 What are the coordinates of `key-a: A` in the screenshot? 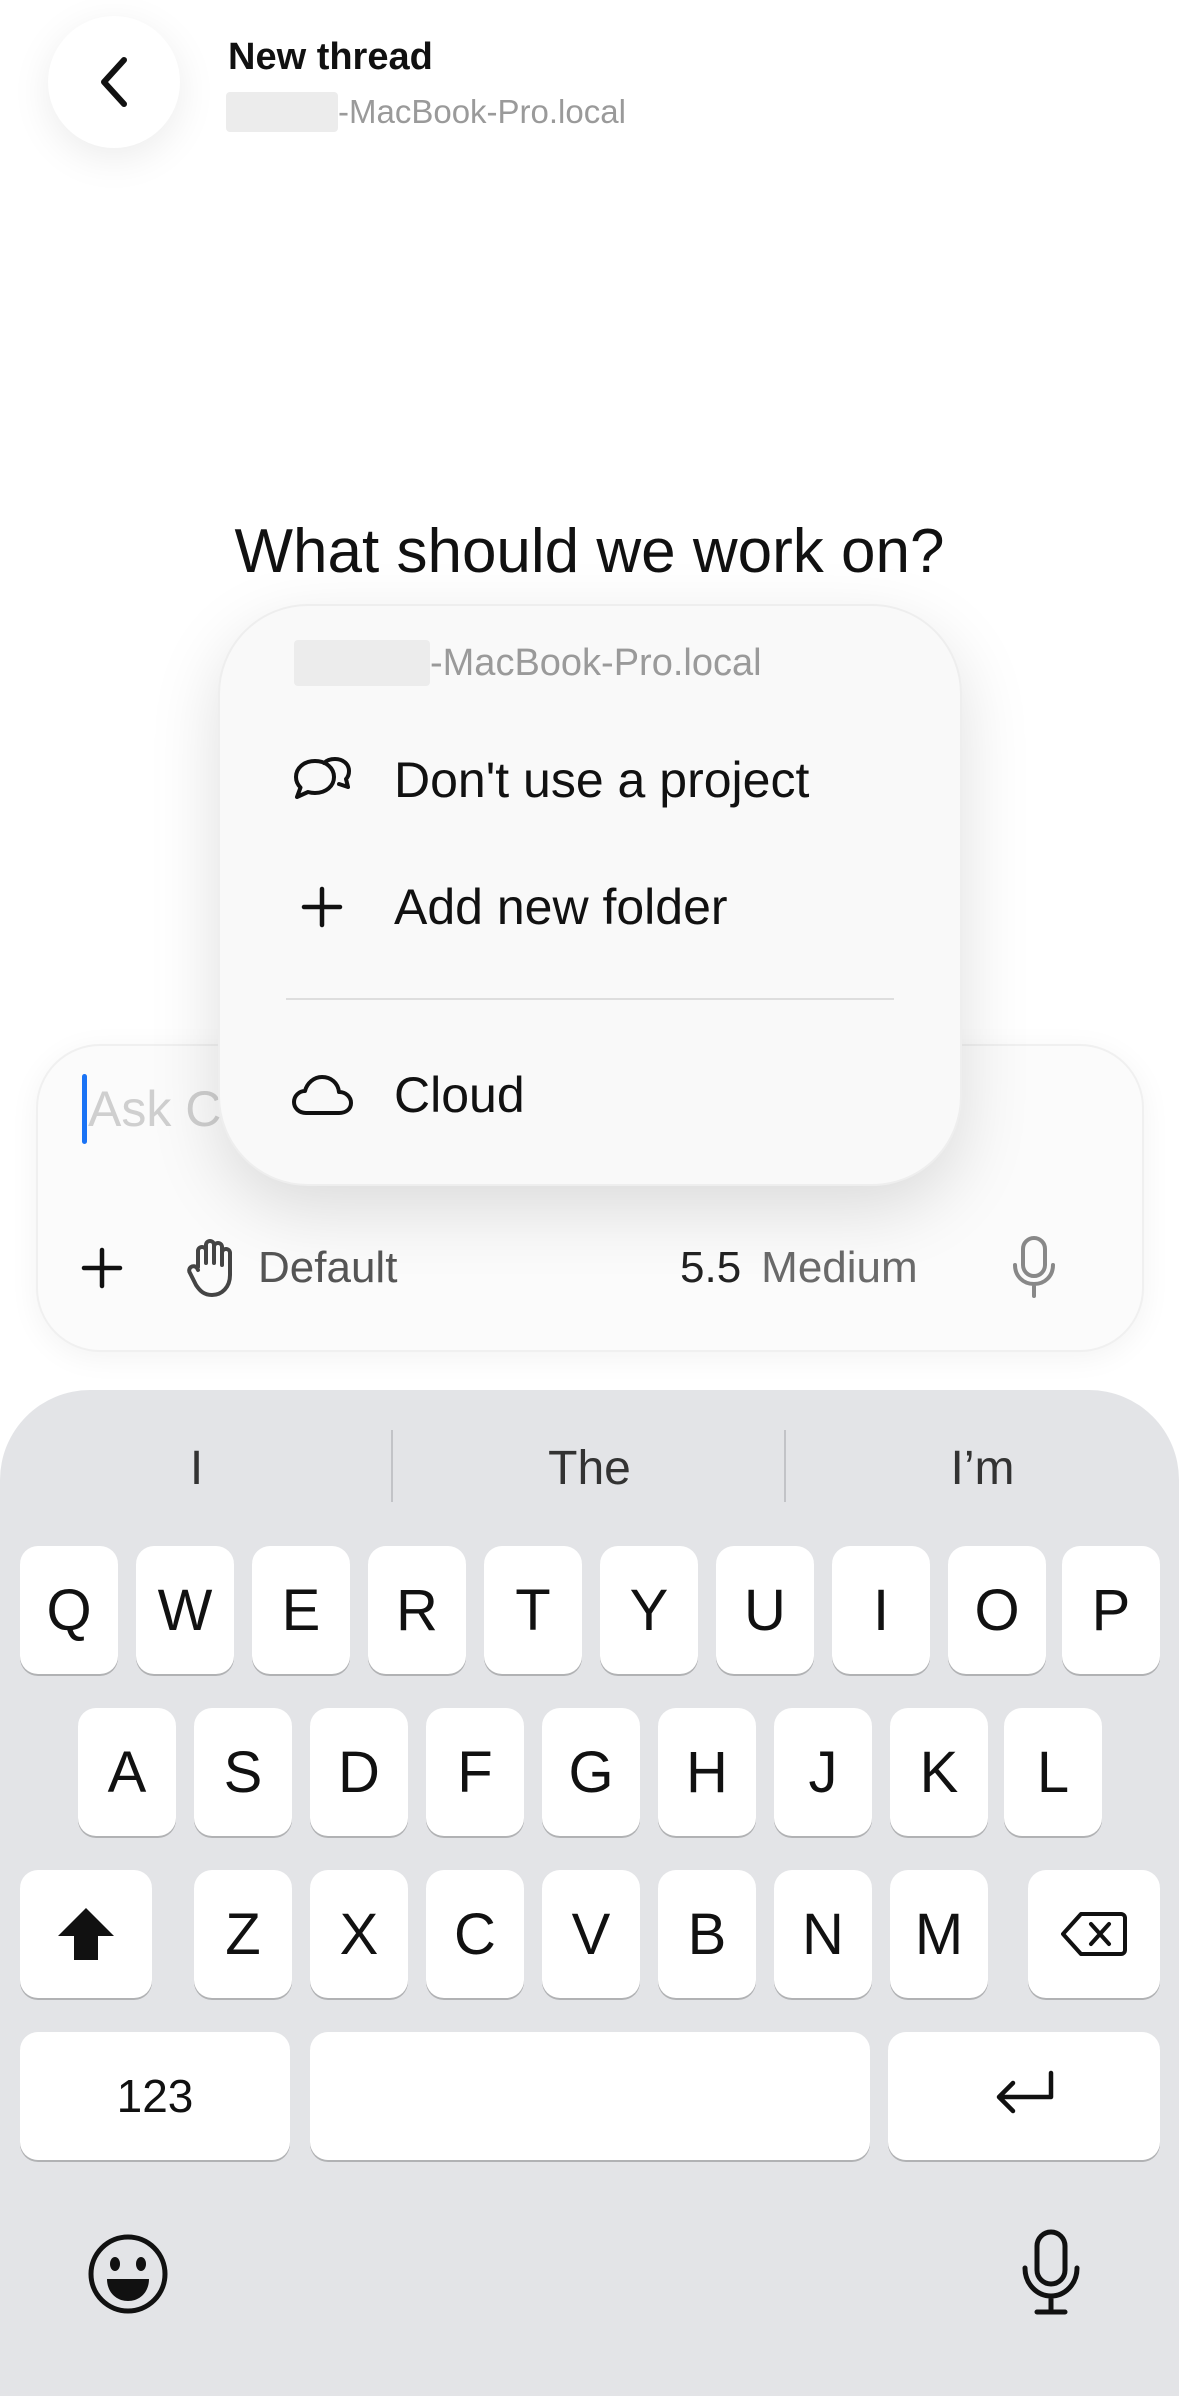 It's located at (127, 1772).